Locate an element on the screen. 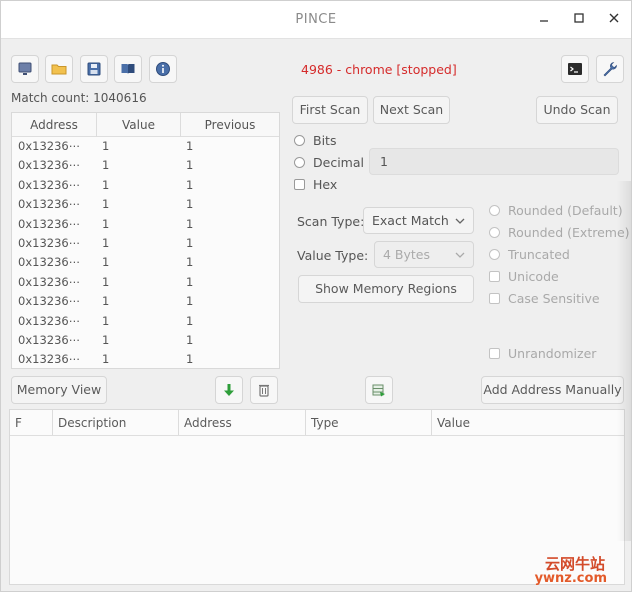  arrow-down-icon is located at coordinates (229, 390).